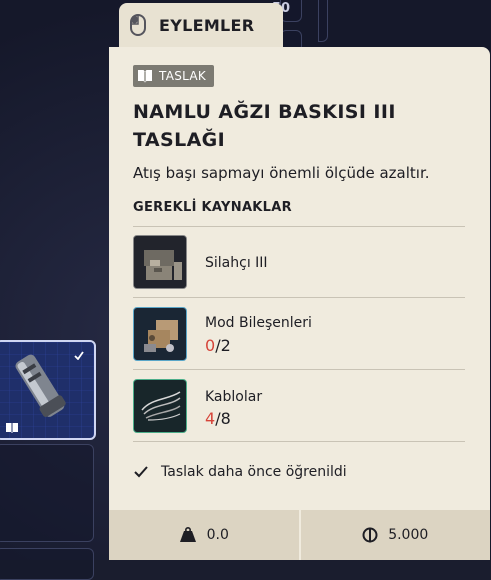 This screenshot has height=580, width=491. I want to click on inventory-slot-selected, so click(48, 390).